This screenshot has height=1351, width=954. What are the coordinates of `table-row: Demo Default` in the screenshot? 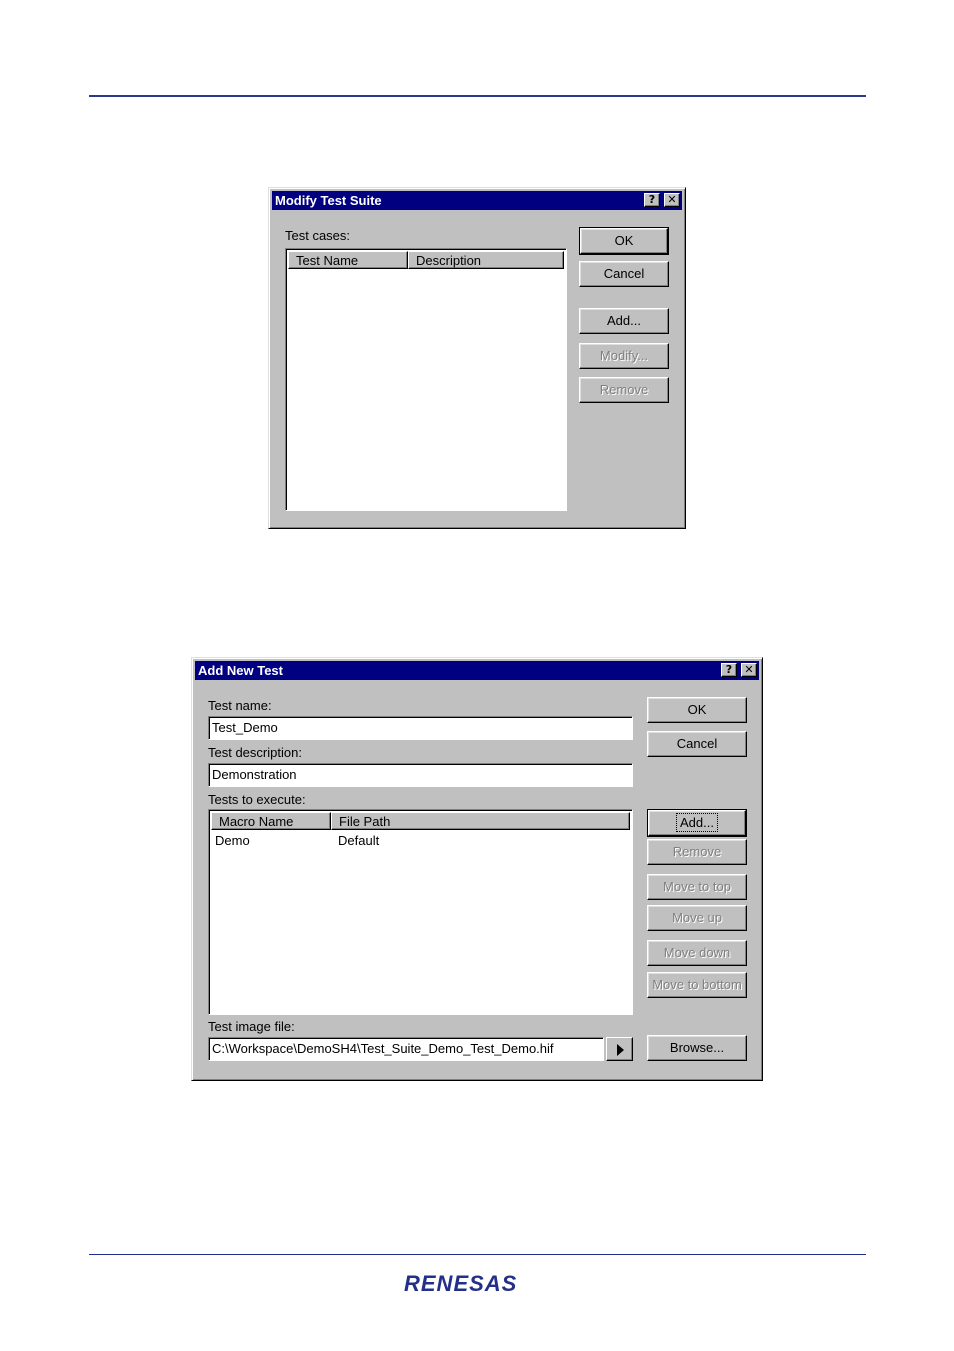 It's located at (415, 841).